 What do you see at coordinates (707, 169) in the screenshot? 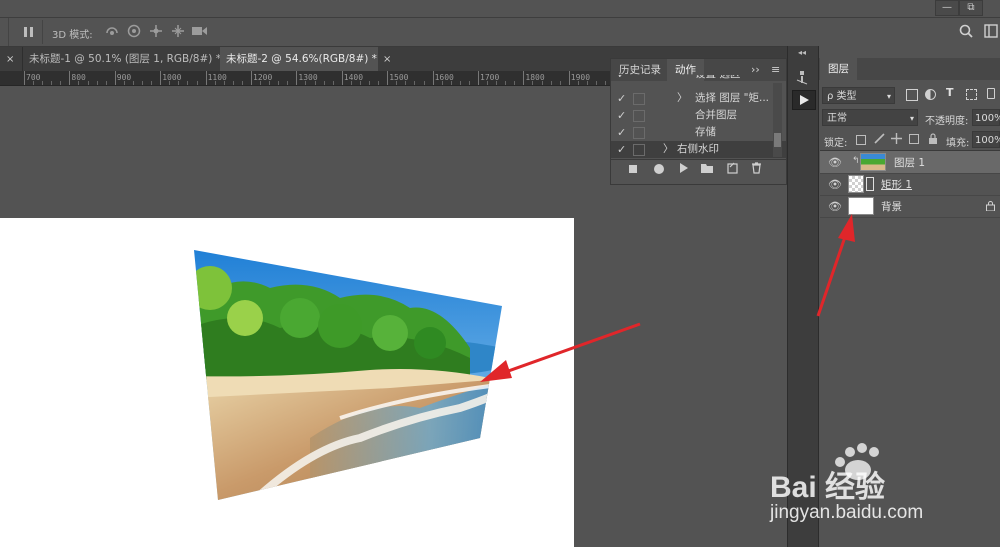
I see `folder-icon` at bounding box center [707, 169].